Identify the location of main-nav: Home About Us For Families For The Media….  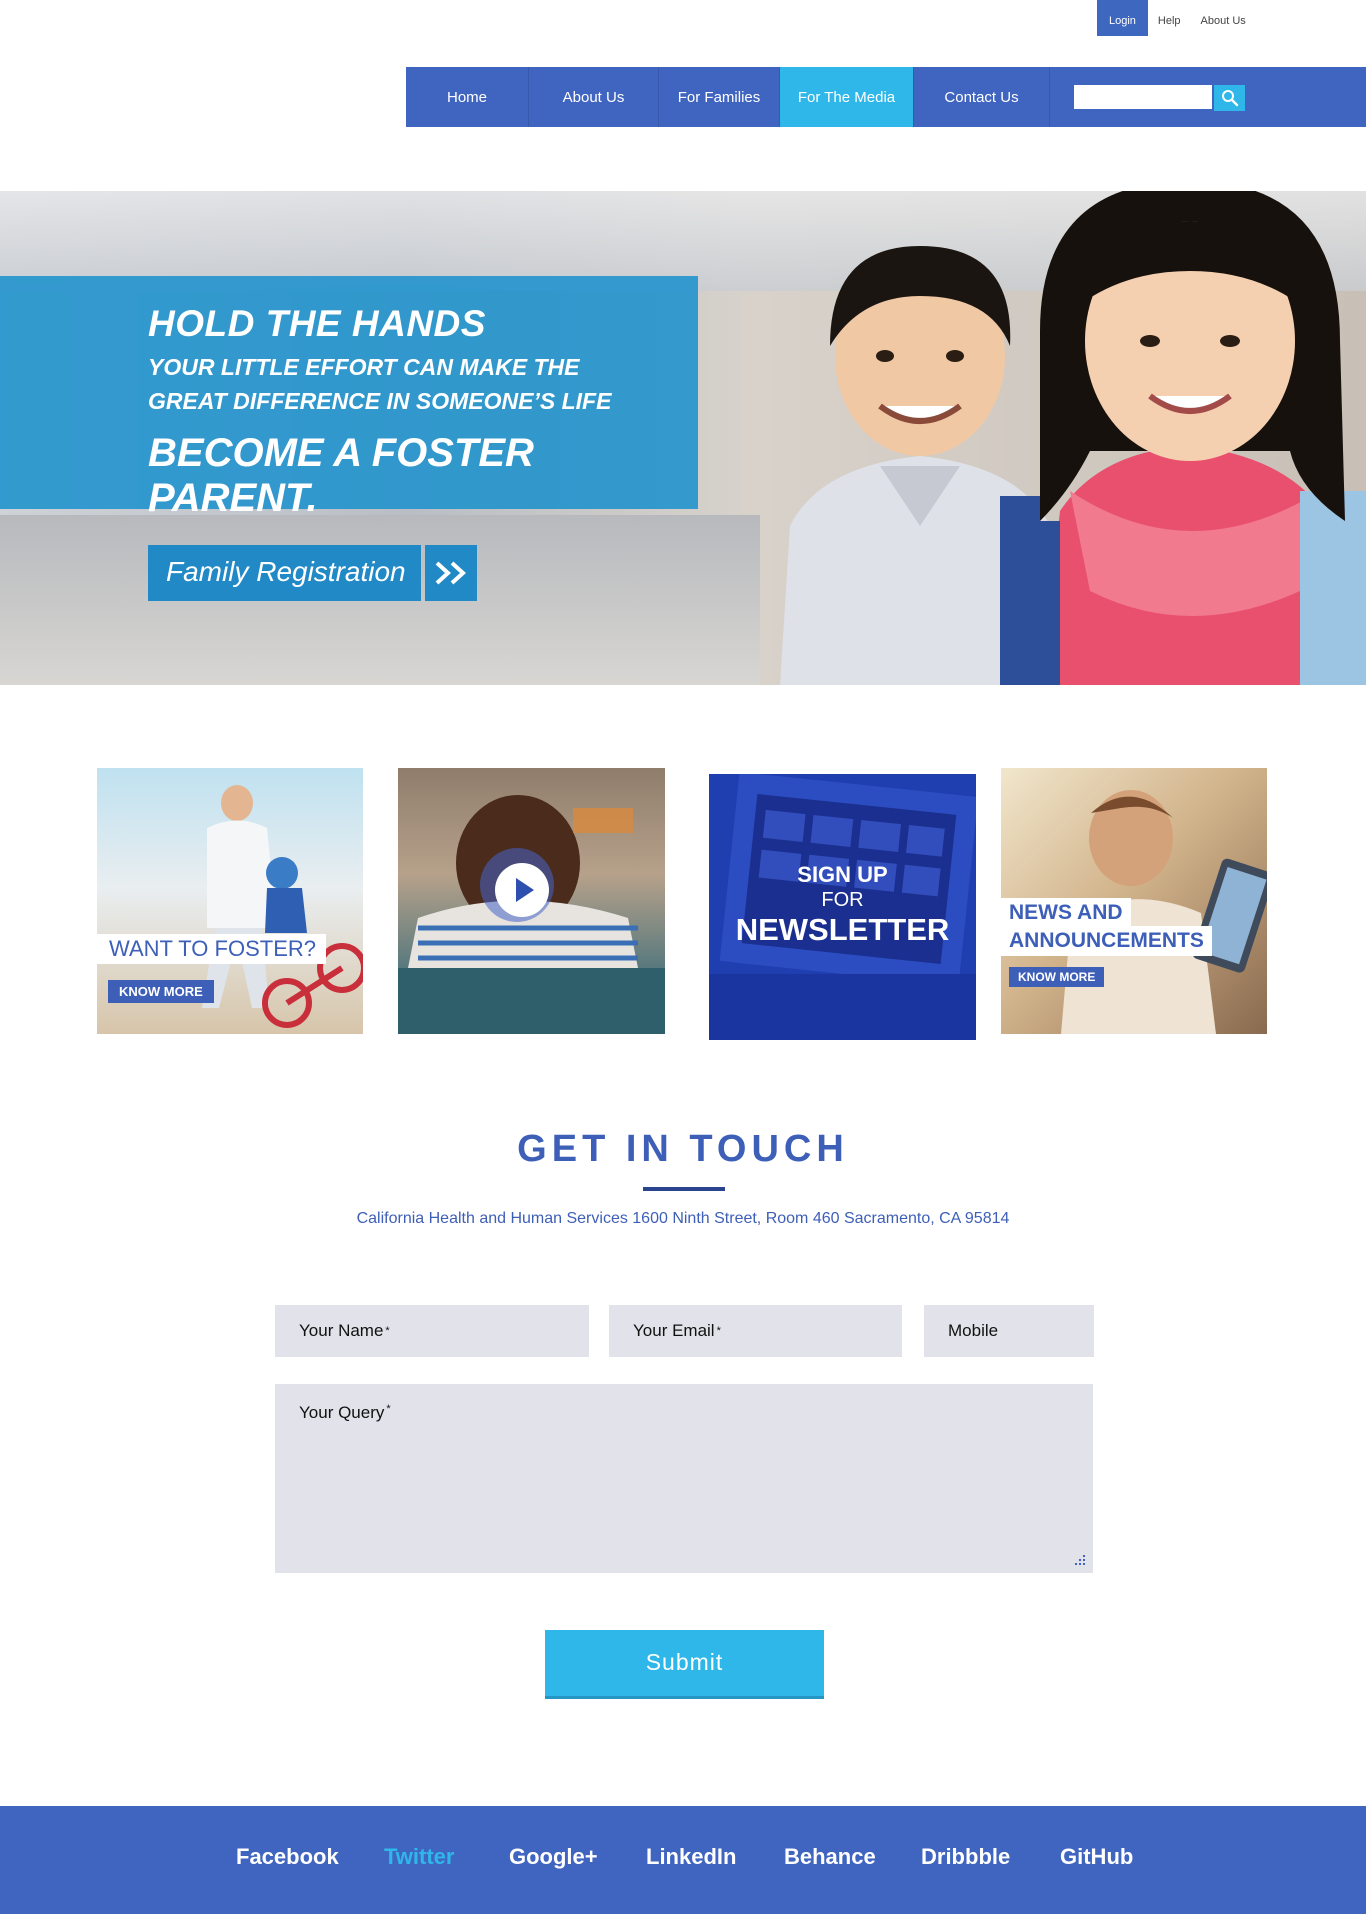
(886, 97).